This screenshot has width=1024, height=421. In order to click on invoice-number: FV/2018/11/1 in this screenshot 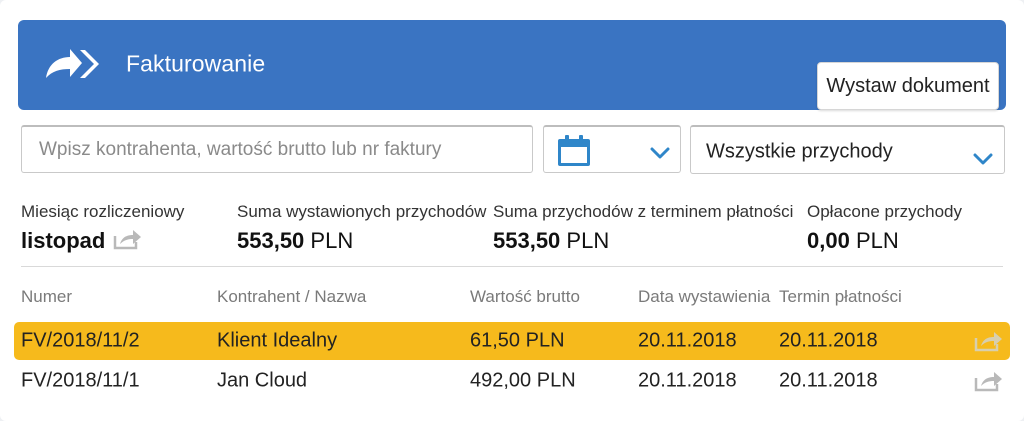, I will do `click(80, 380)`.